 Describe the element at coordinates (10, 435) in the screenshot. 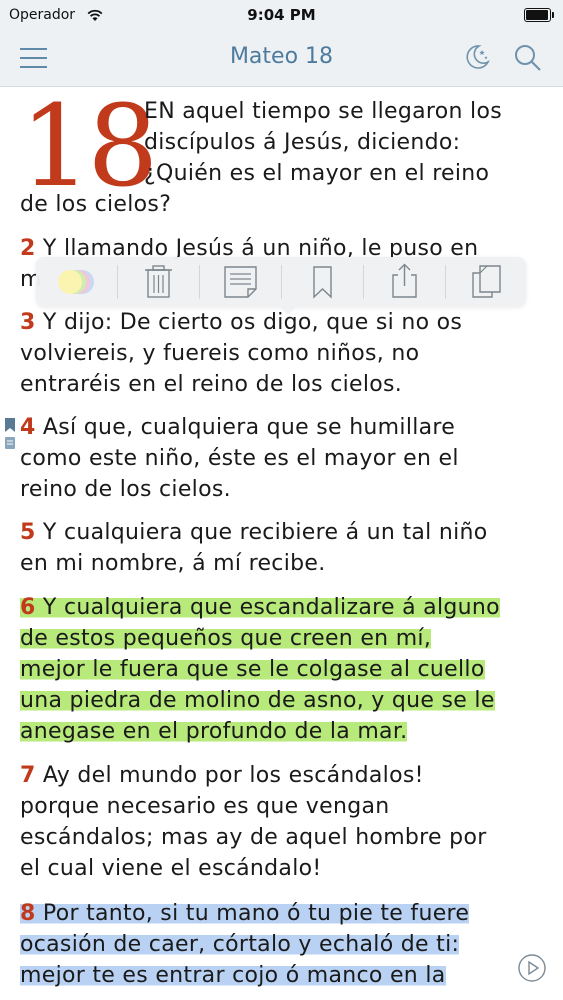

I see `bookmark-note-icon` at that location.